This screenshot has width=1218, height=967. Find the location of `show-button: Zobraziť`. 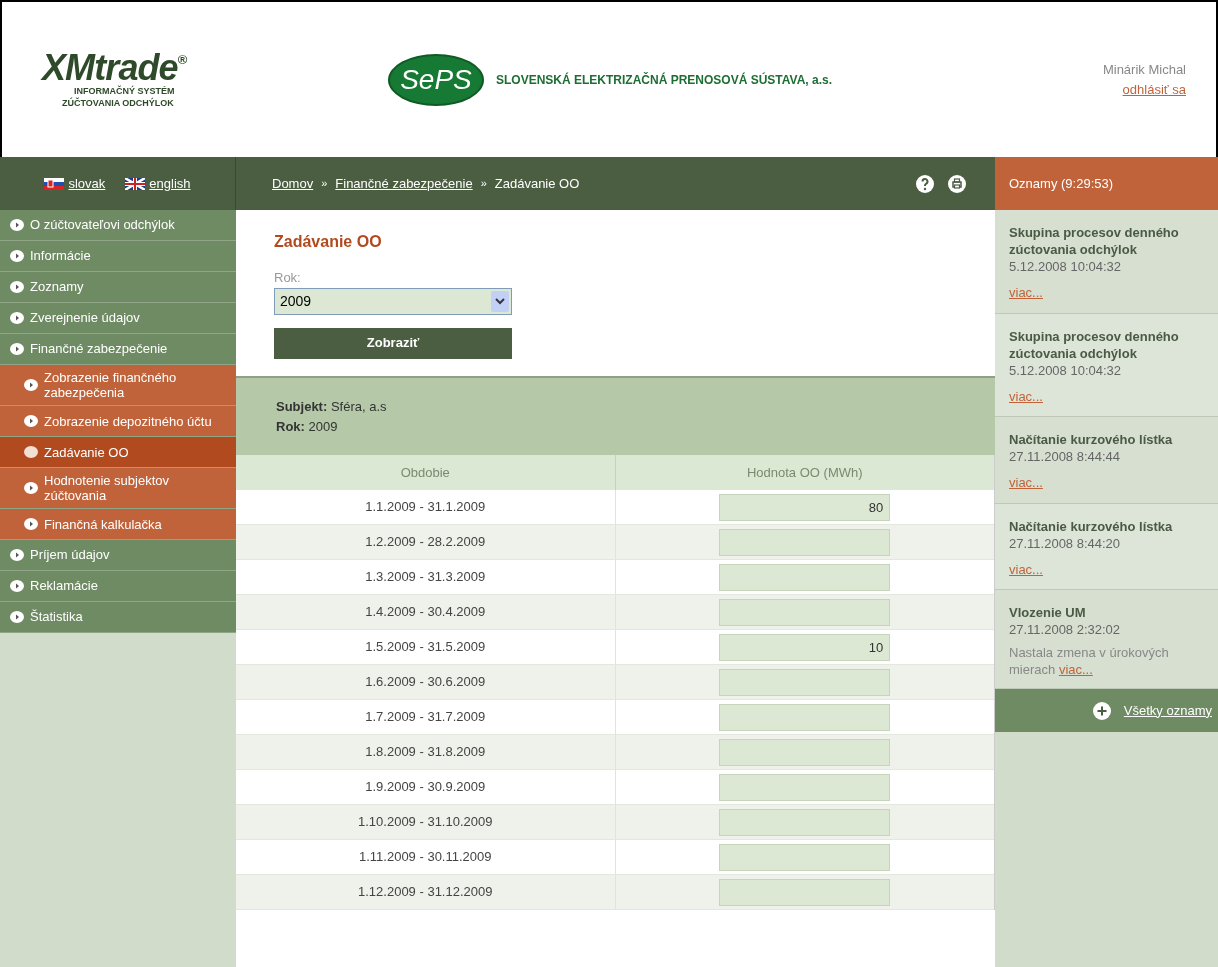

show-button: Zobraziť is located at coordinates (393, 343).